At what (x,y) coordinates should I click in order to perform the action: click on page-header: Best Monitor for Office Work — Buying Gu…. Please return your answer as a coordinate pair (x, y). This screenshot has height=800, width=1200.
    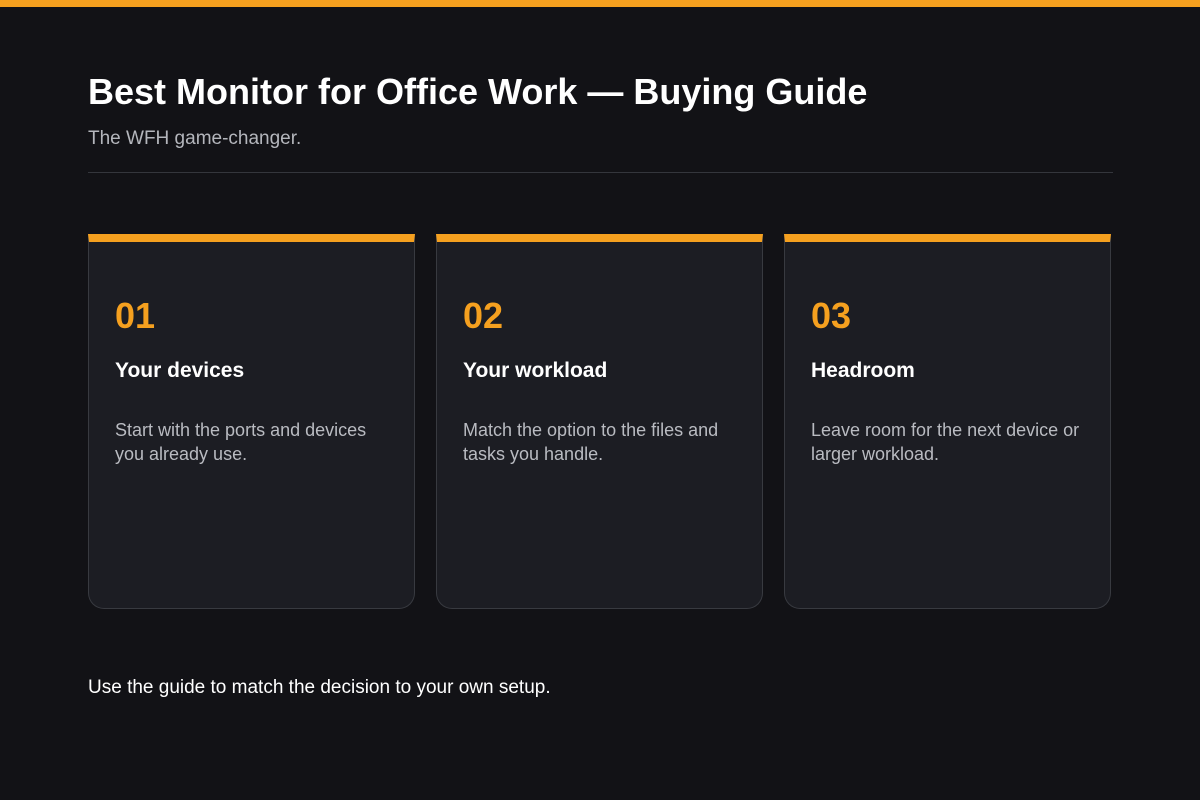
    Looking at the image, I should click on (600, 110).